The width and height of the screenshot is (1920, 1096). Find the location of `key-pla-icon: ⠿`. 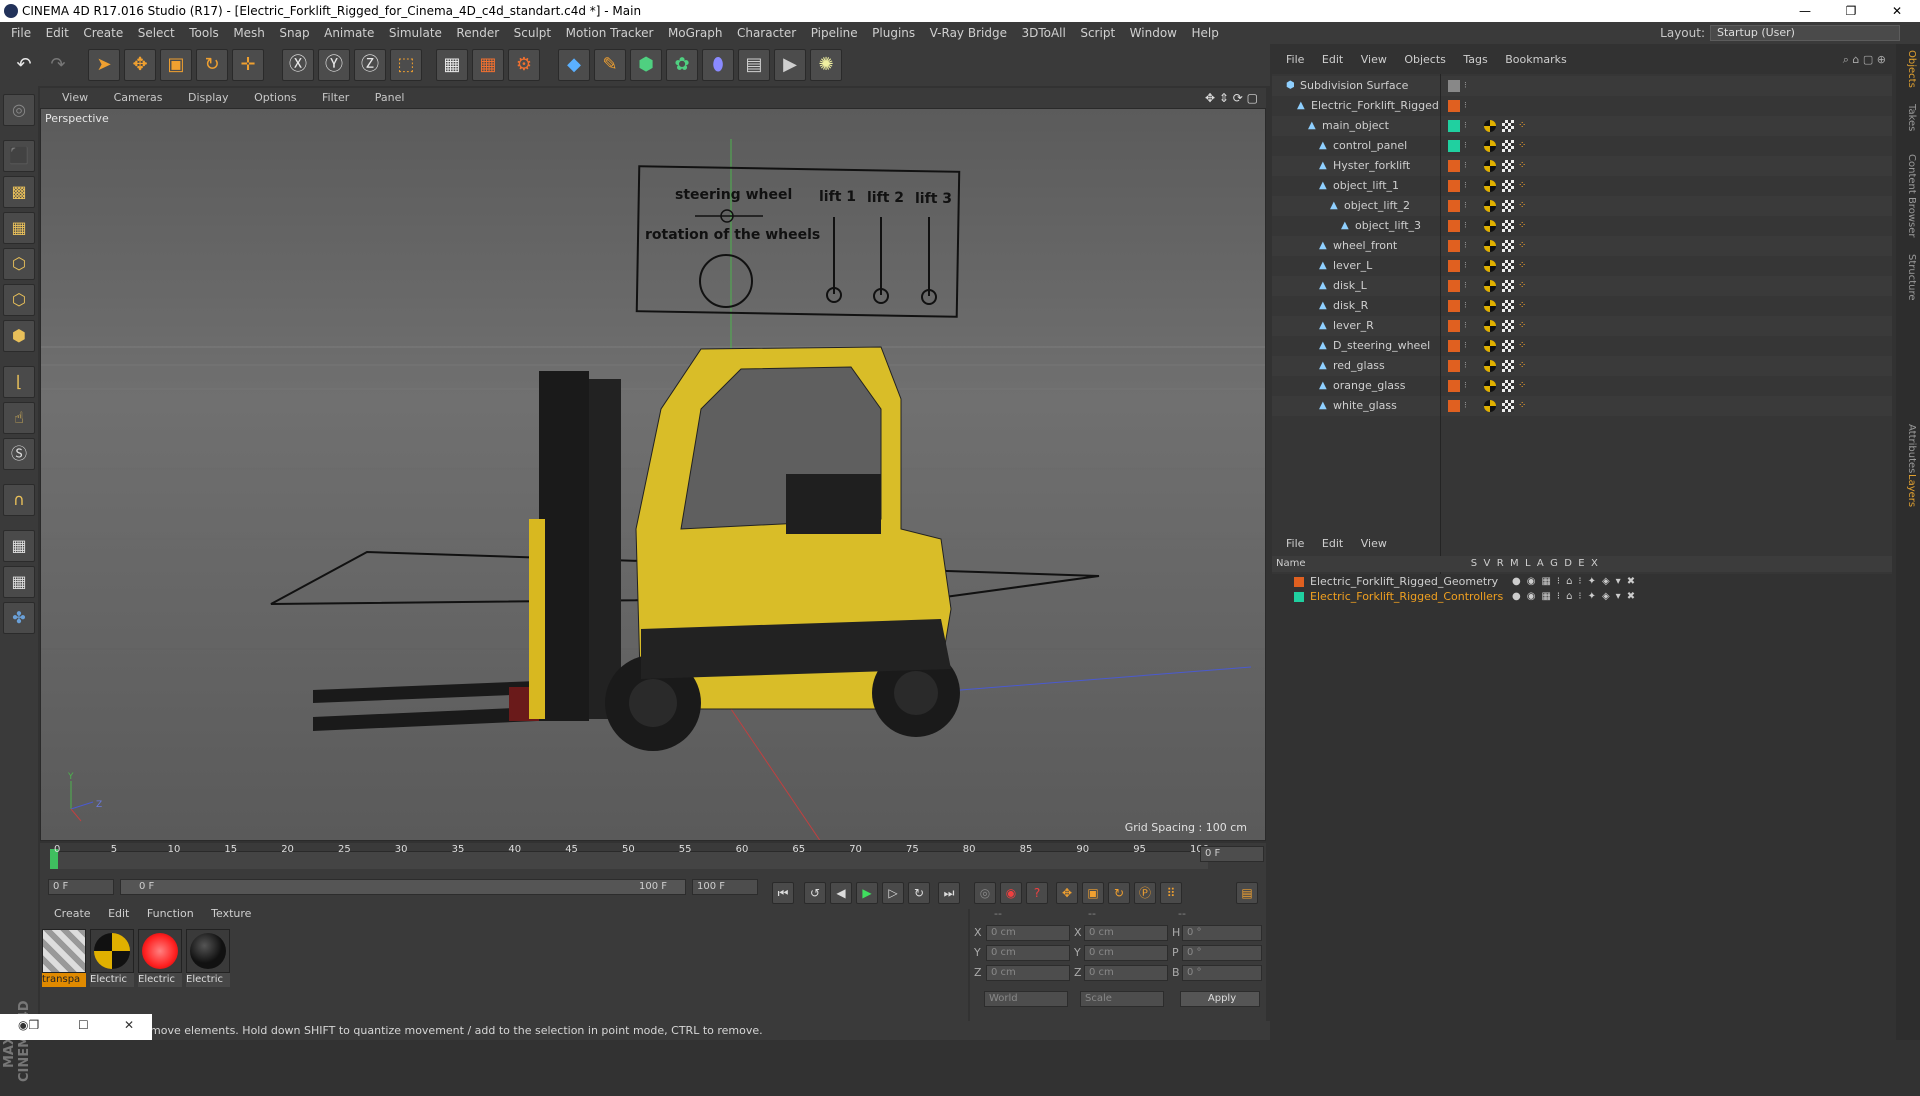

key-pla-icon: ⠿ is located at coordinates (1171, 893).